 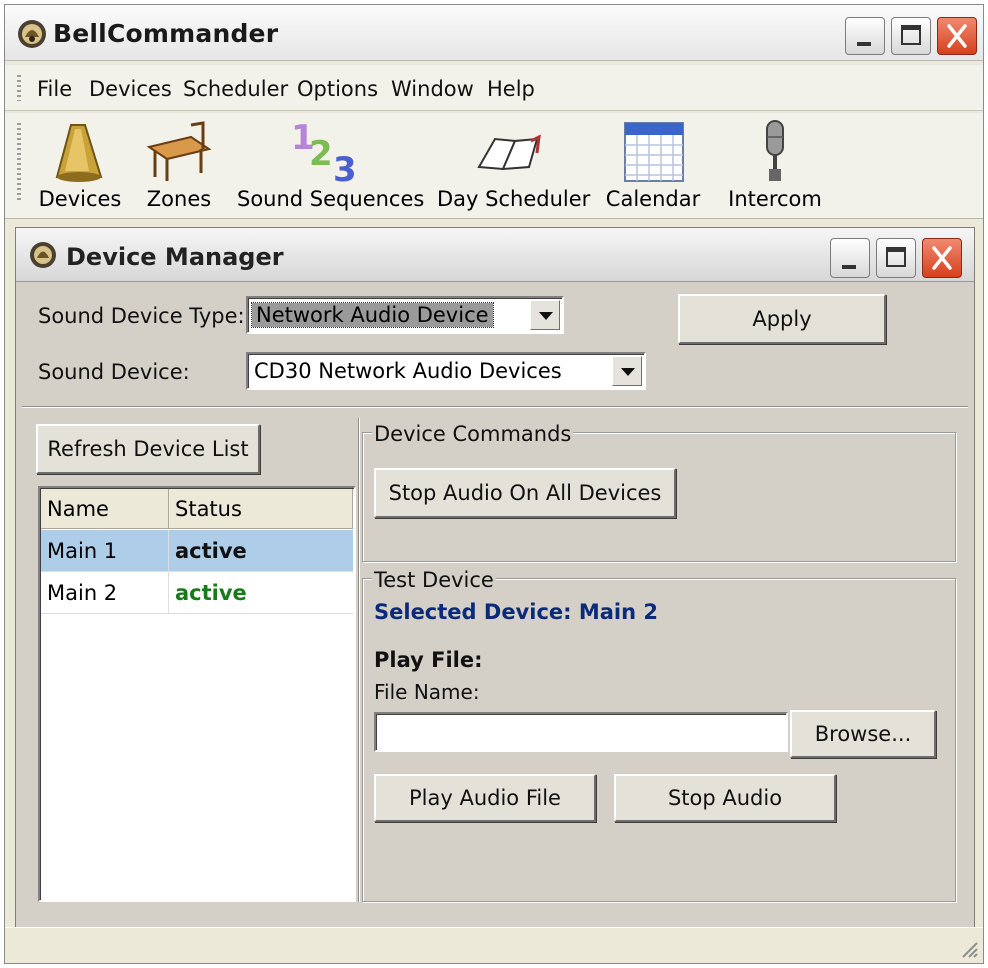 I want to click on status-bar, so click(x=494, y=945).